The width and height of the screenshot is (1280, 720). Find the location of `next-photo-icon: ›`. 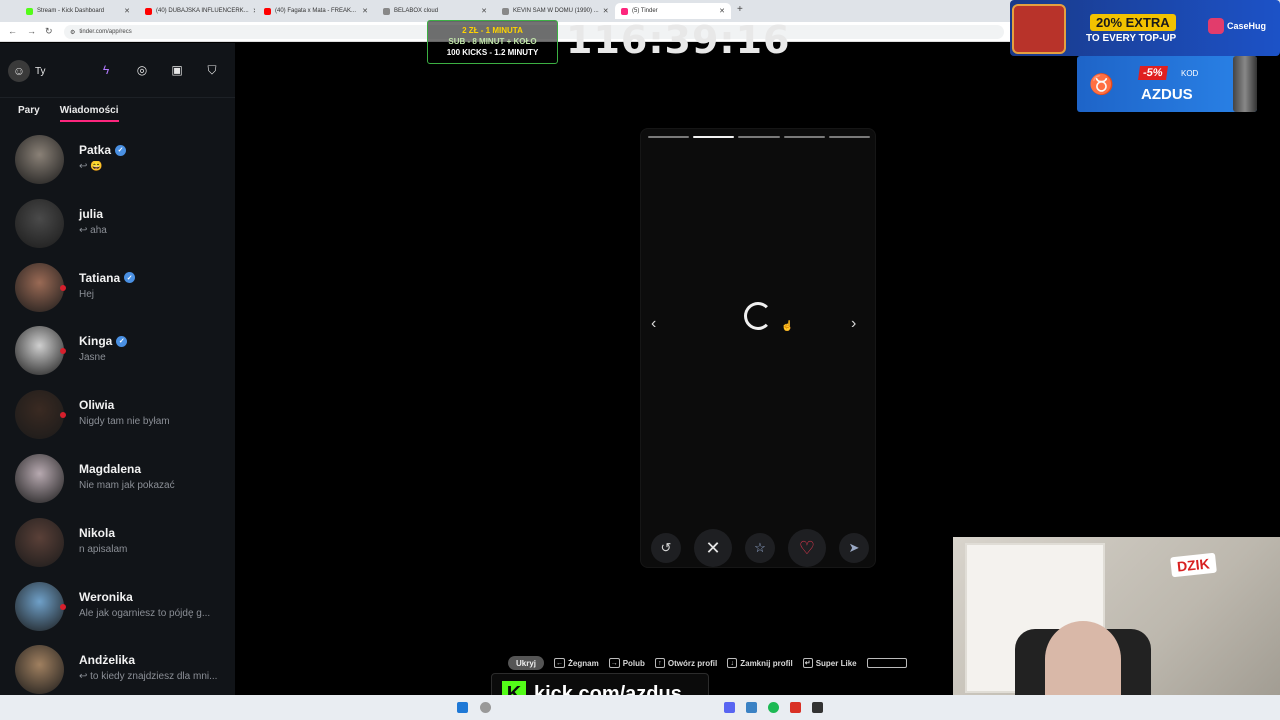

next-photo-icon: › is located at coordinates (853, 324).